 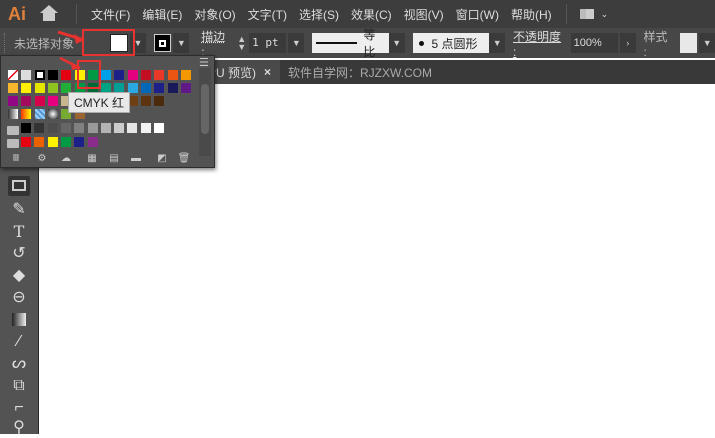 What do you see at coordinates (424, 14) in the screenshot?
I see `menu-view: 视图(V)` at bounding box center [424, 14].